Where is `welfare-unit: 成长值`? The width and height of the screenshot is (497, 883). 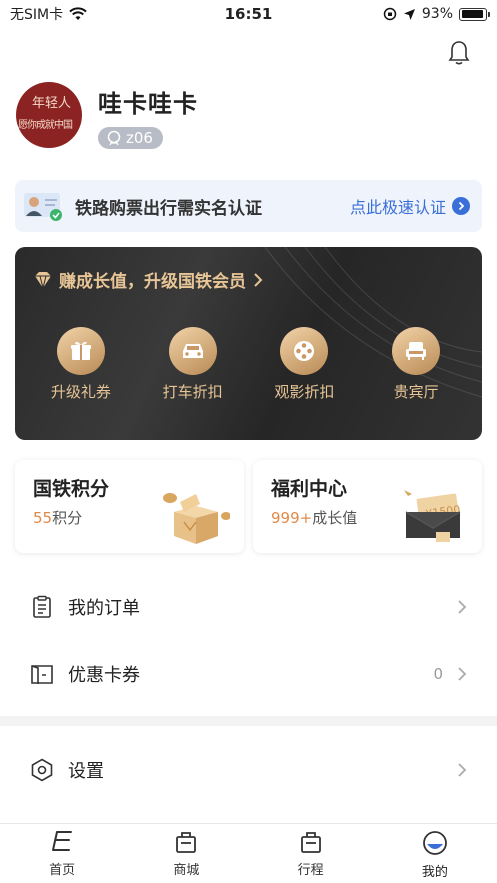 welfare-unit: 成长值 is located at coordinates (335, 518).